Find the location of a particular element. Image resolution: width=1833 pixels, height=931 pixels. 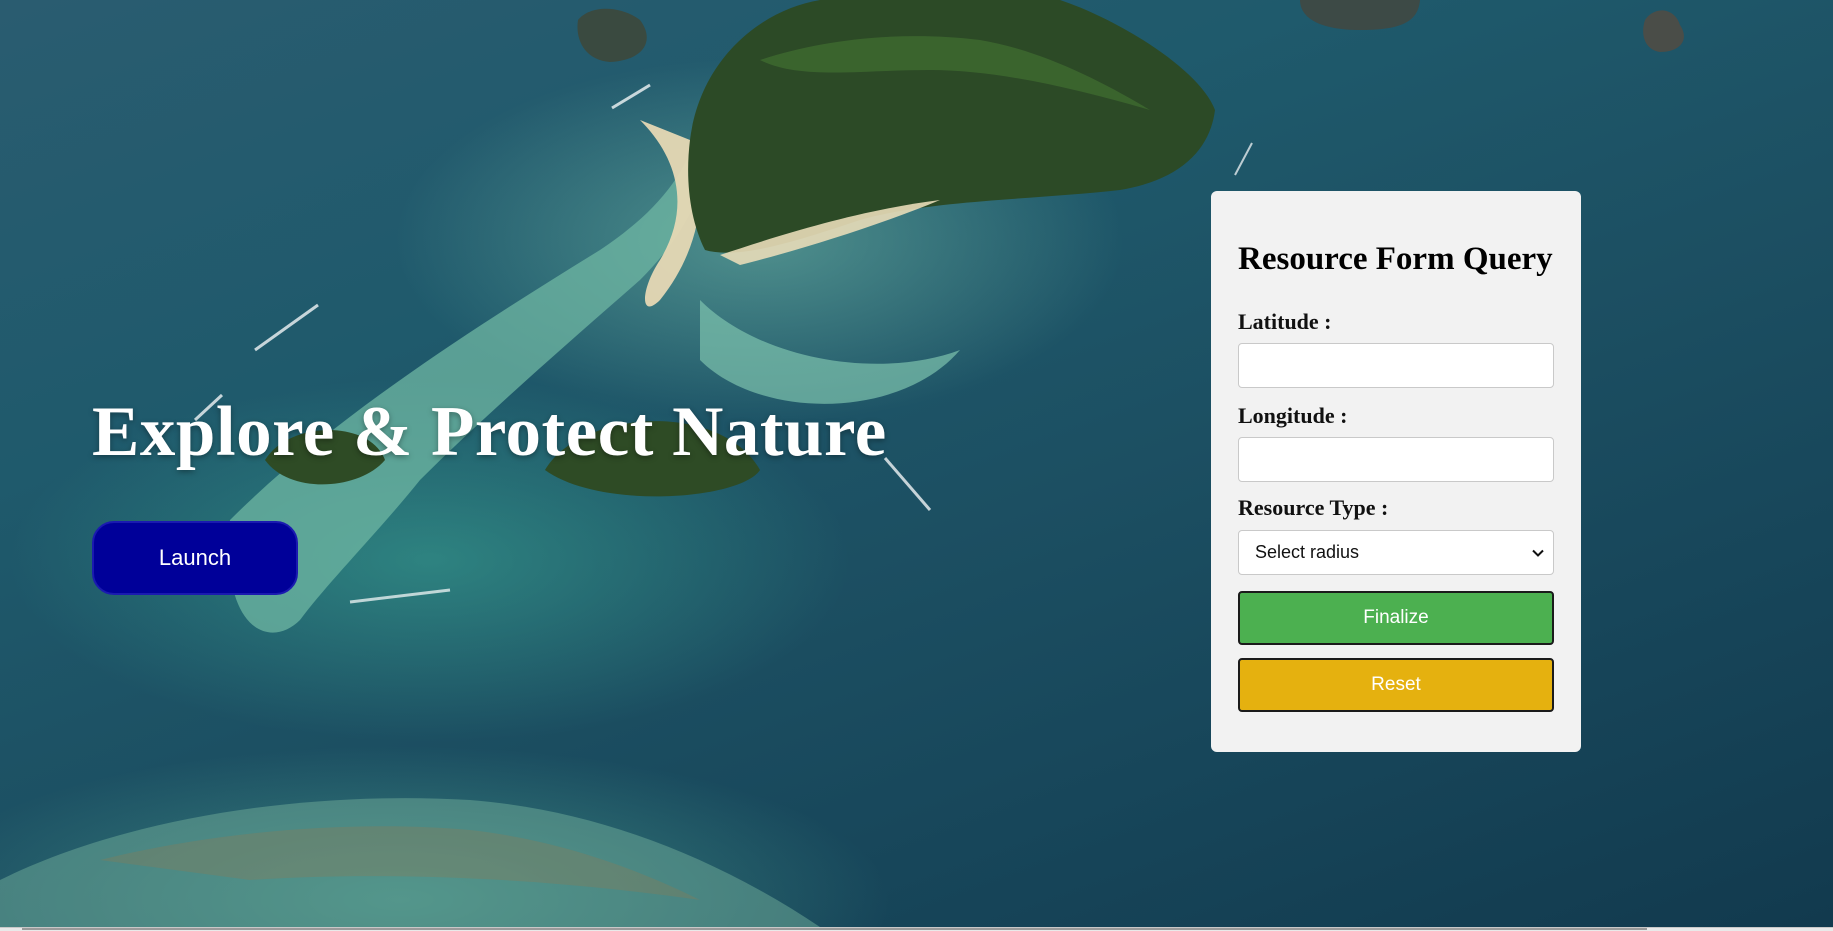

latitude-input is located at coordinates (1396, 365).